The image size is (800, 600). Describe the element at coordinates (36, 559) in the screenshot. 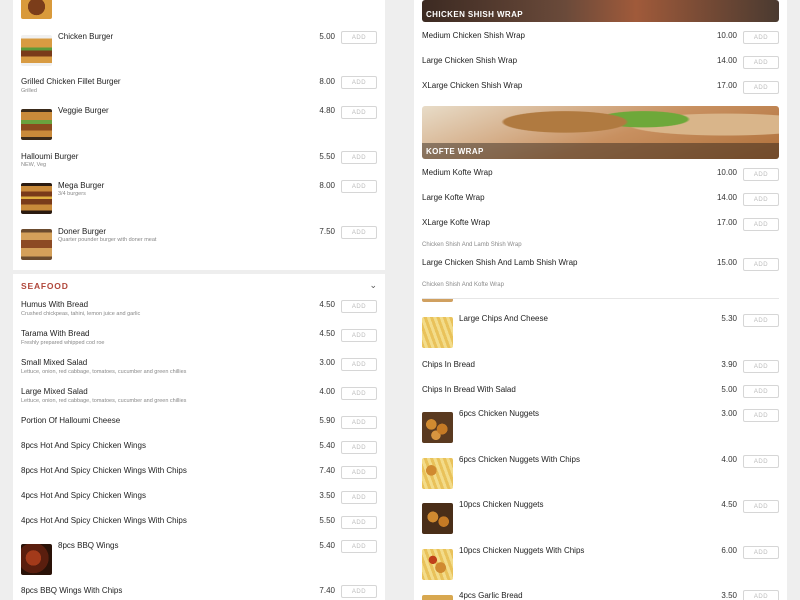

I see `wings-photo-icon` at that location.